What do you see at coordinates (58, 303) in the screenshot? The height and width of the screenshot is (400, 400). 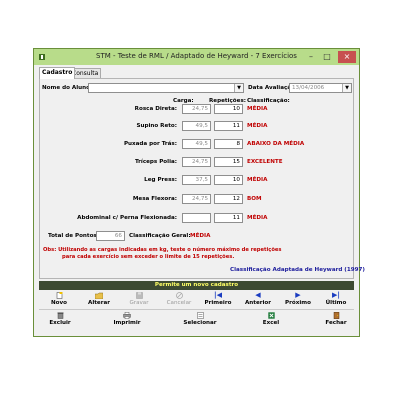 I see `novo-label: Novo` at bounding box center [58, 303].